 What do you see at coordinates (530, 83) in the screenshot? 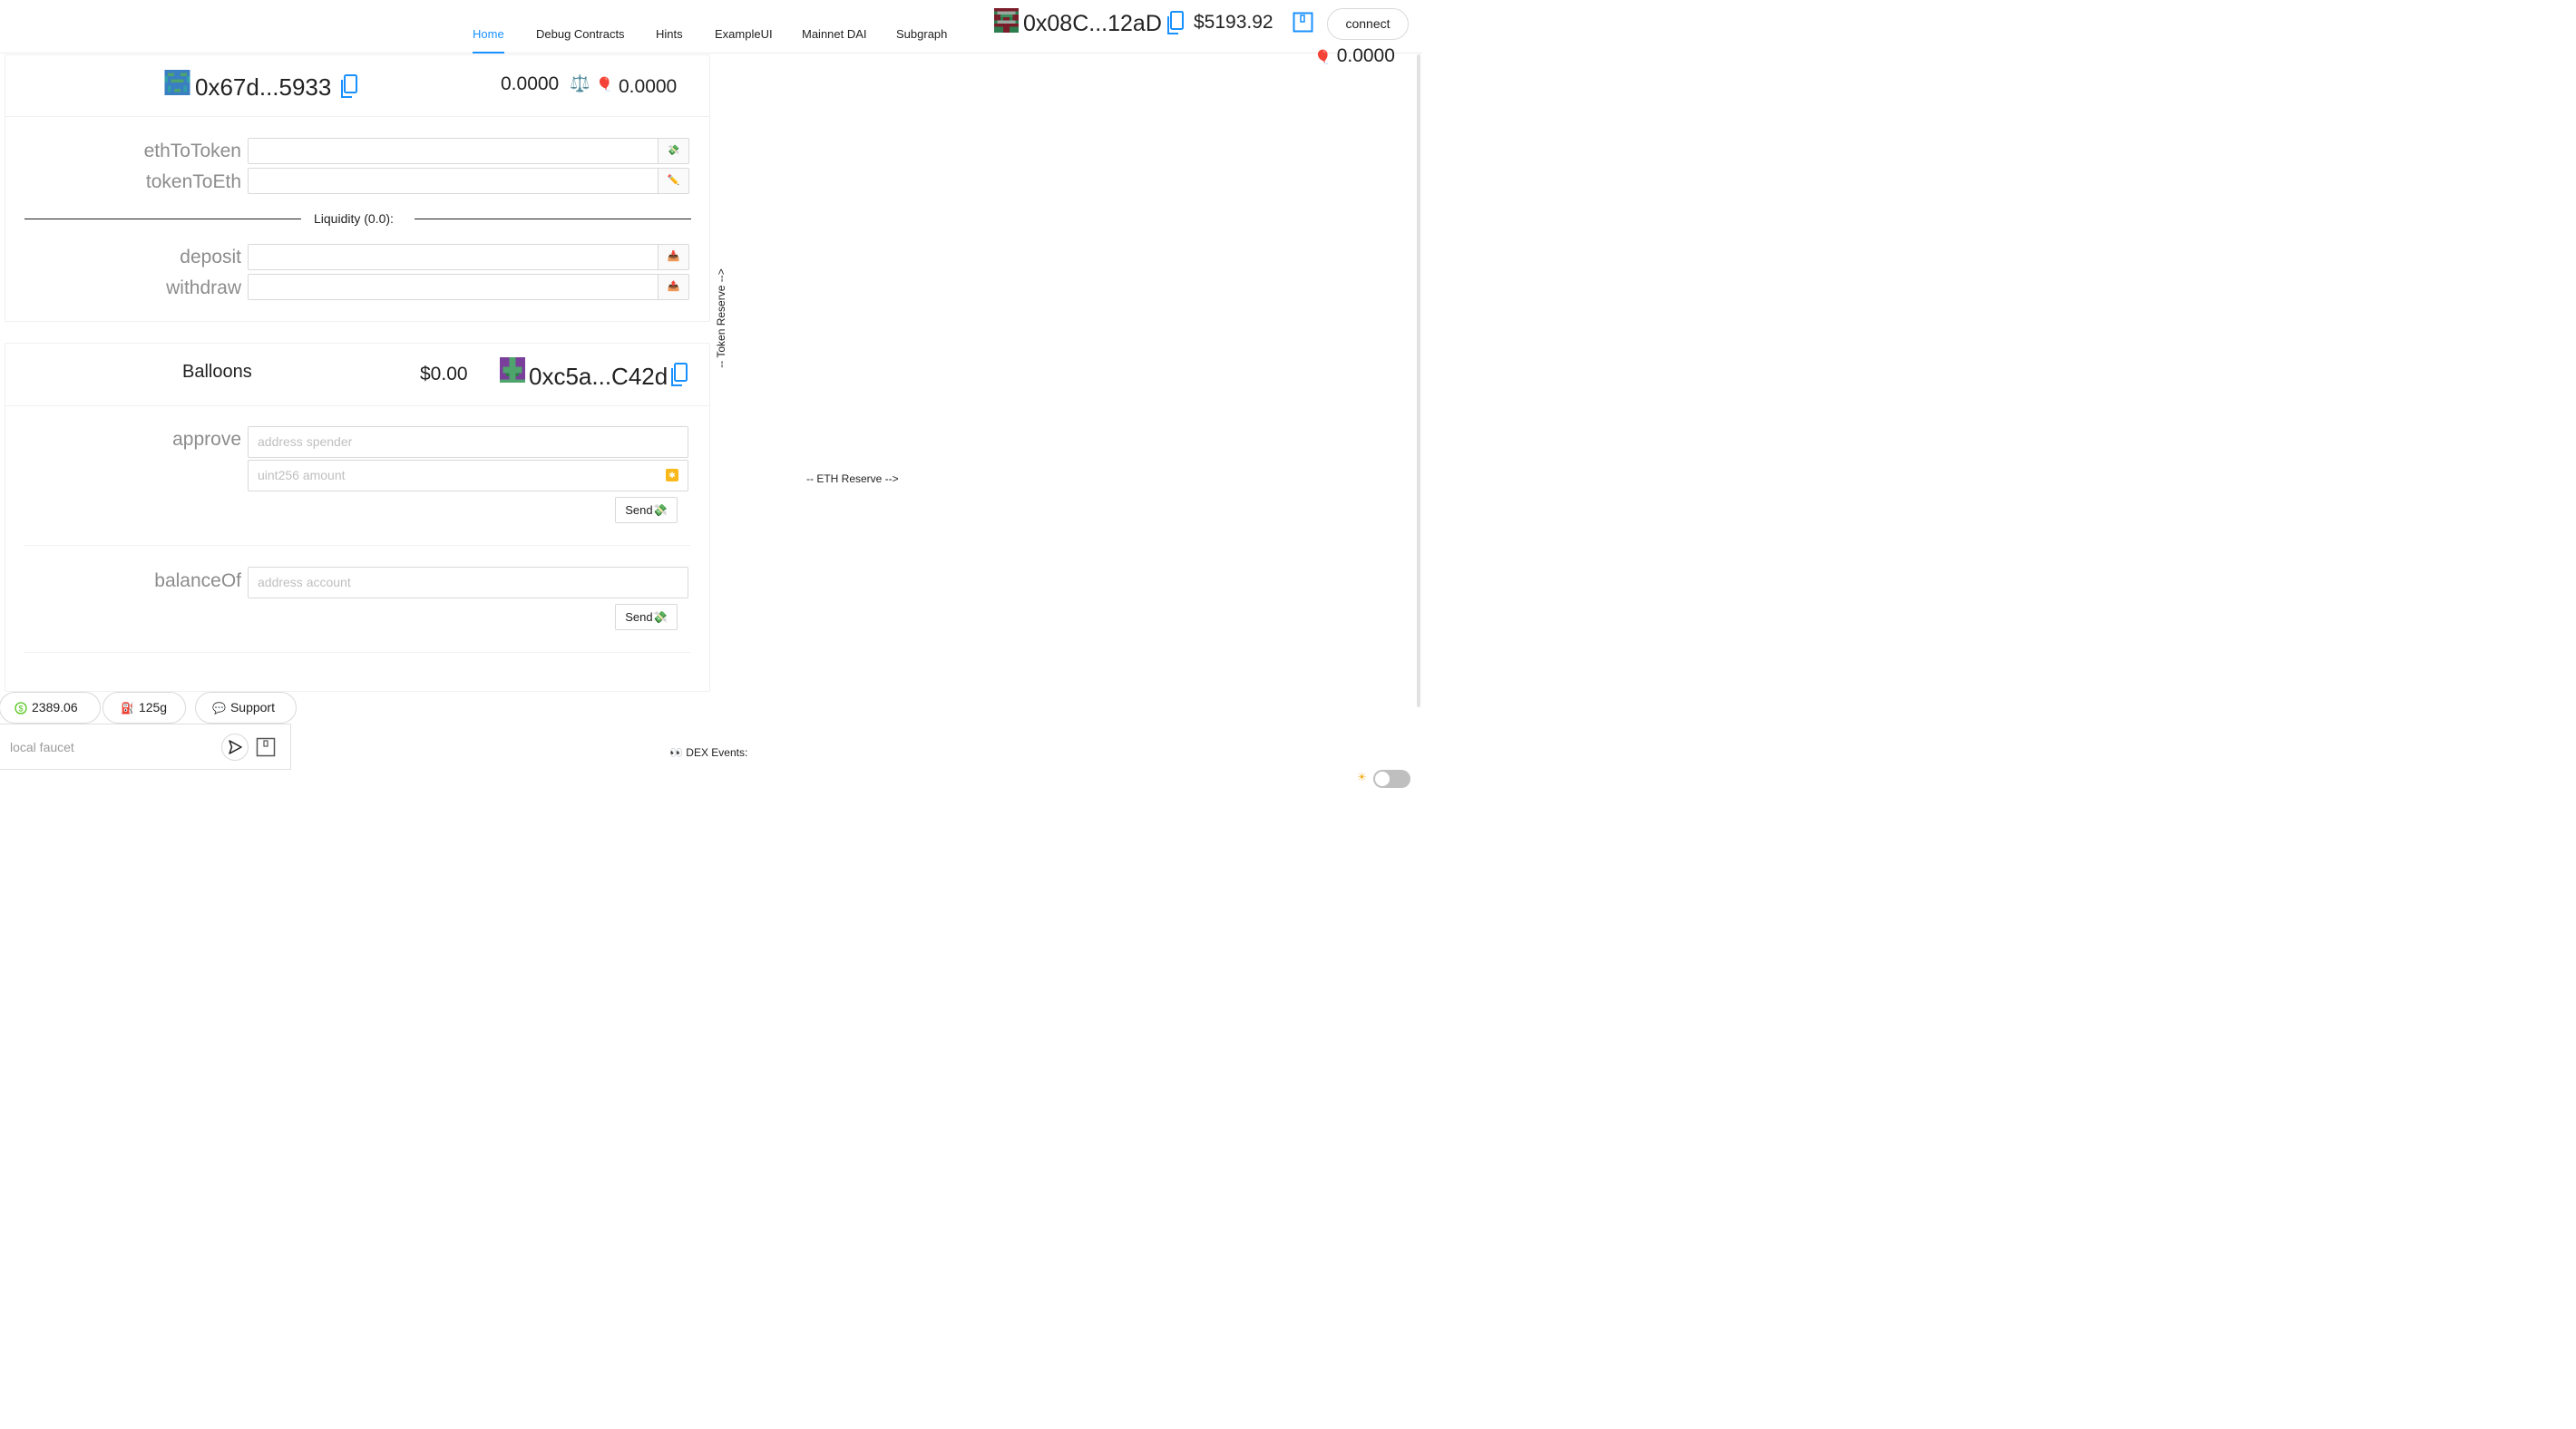
I see `dex-eth-balance: 0.0000` at bounding box center [530, 83].